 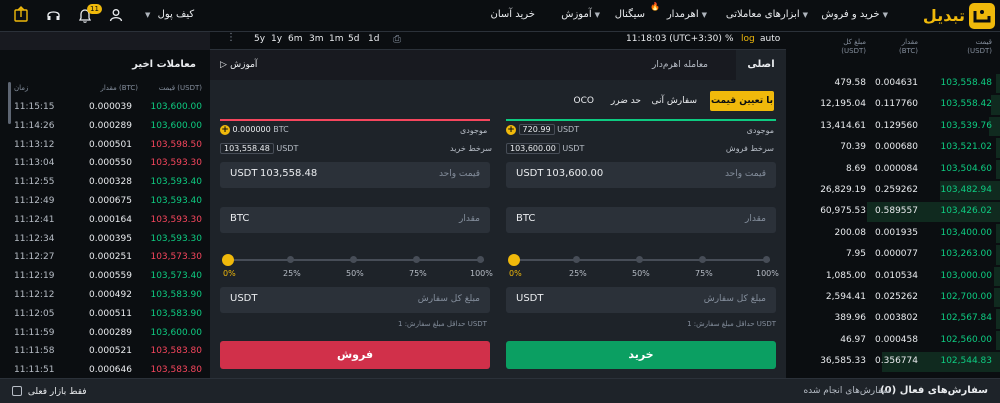 What do you see at coordinates (397, 39) in the screenshot?
I see `snapshot-icon: ⎙` at bounding box center [397, 39].